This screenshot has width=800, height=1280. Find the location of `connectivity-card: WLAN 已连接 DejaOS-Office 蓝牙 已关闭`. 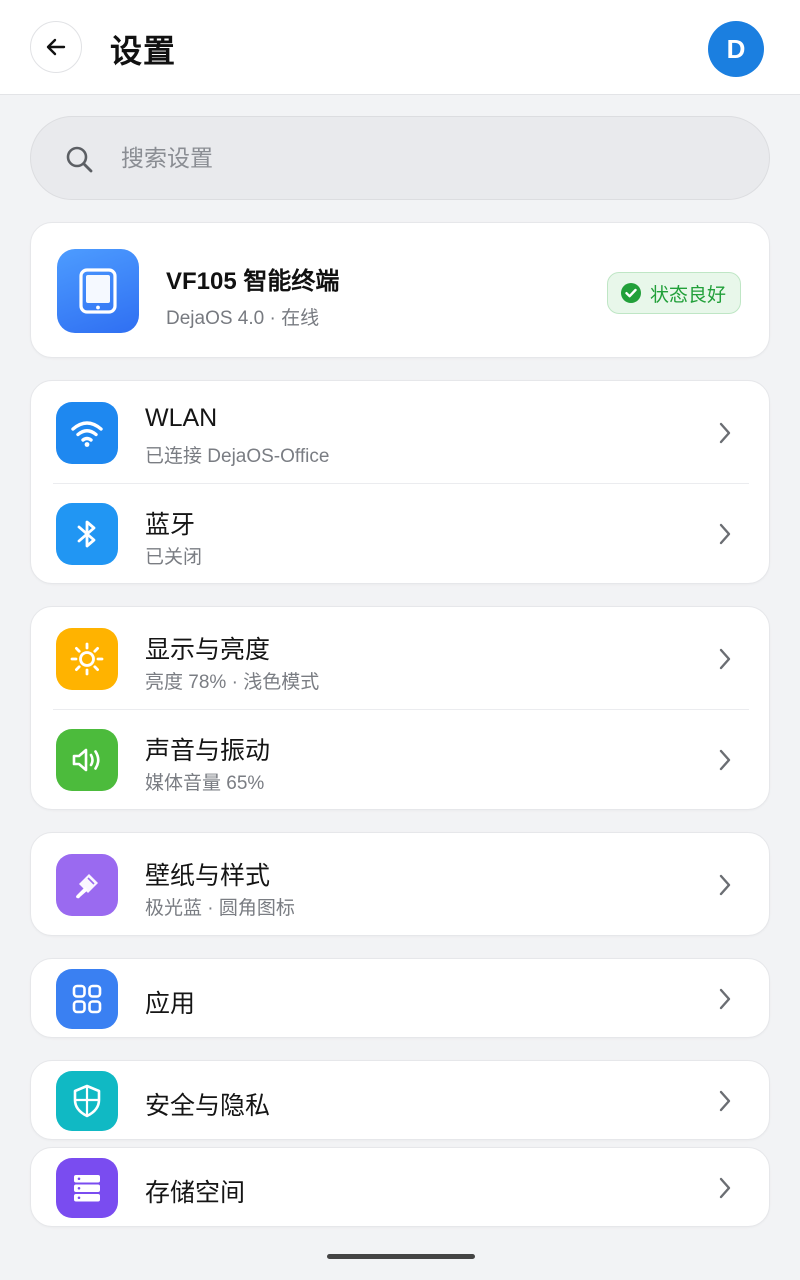

connectivity-card: WLAN 已连接 DejaOS-Office 蓝牙 已关闭 is located at coordinates (400, 482).